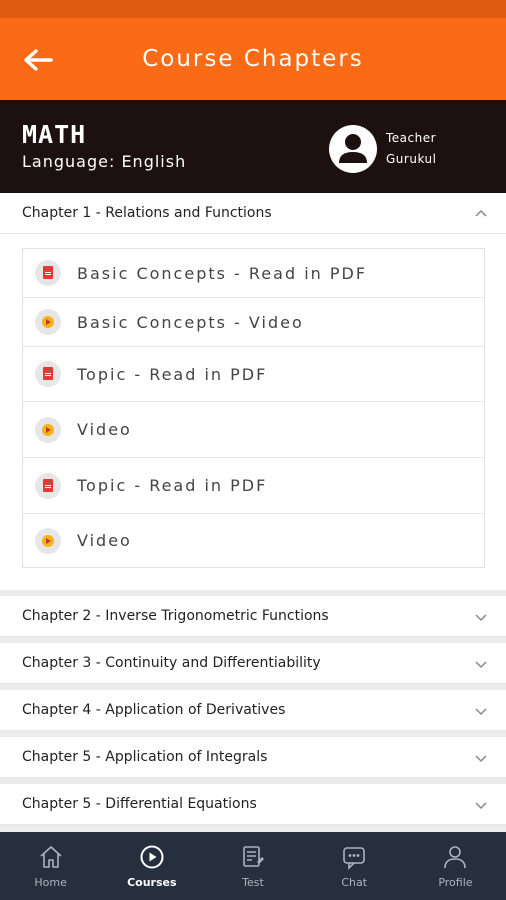 This screenshot has height=900, width=506. What do you see at coordinates (455, 882) in the screenshot?
I see `nav-label: Profile` at bounding box center [455, 882].